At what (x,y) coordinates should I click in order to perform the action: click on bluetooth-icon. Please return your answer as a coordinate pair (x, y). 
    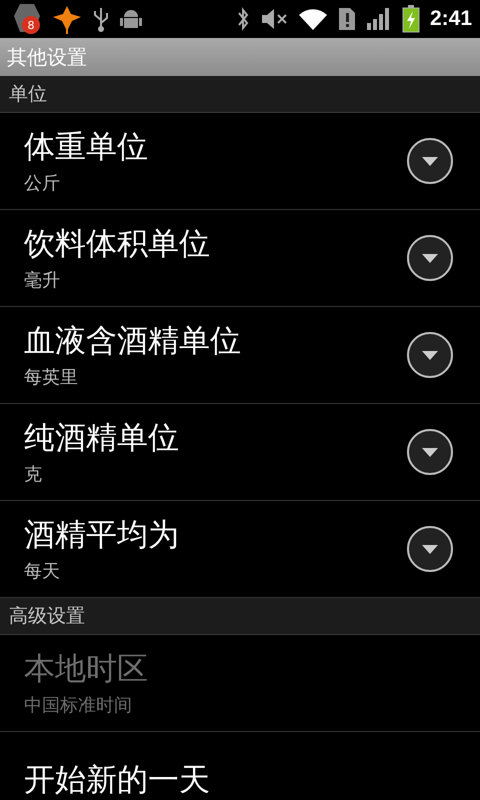
    Looking at the image, I should click on (243, 19).